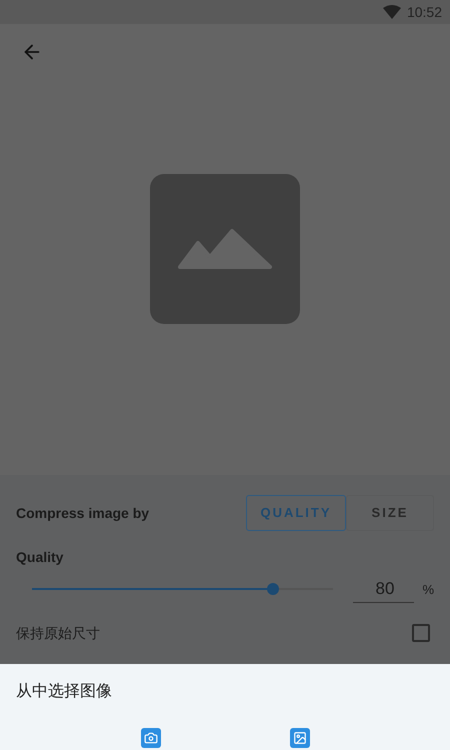 This screenshot has height=750, width=450. Describe the element at coordinates (83, 513) in the screenshot. I see `compress-label: Compress image by` at that location.